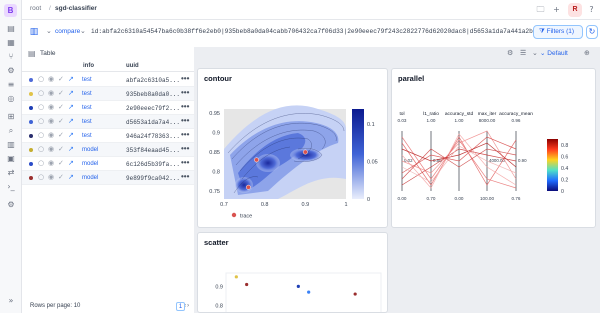 Image resolution: width=600 pixels, height=313 pixels. What do you see at coordinates (55, 306) in the screenshot?
I see `rows-per-page-select: Rows per page: 10` at bounding box center [55, 306].